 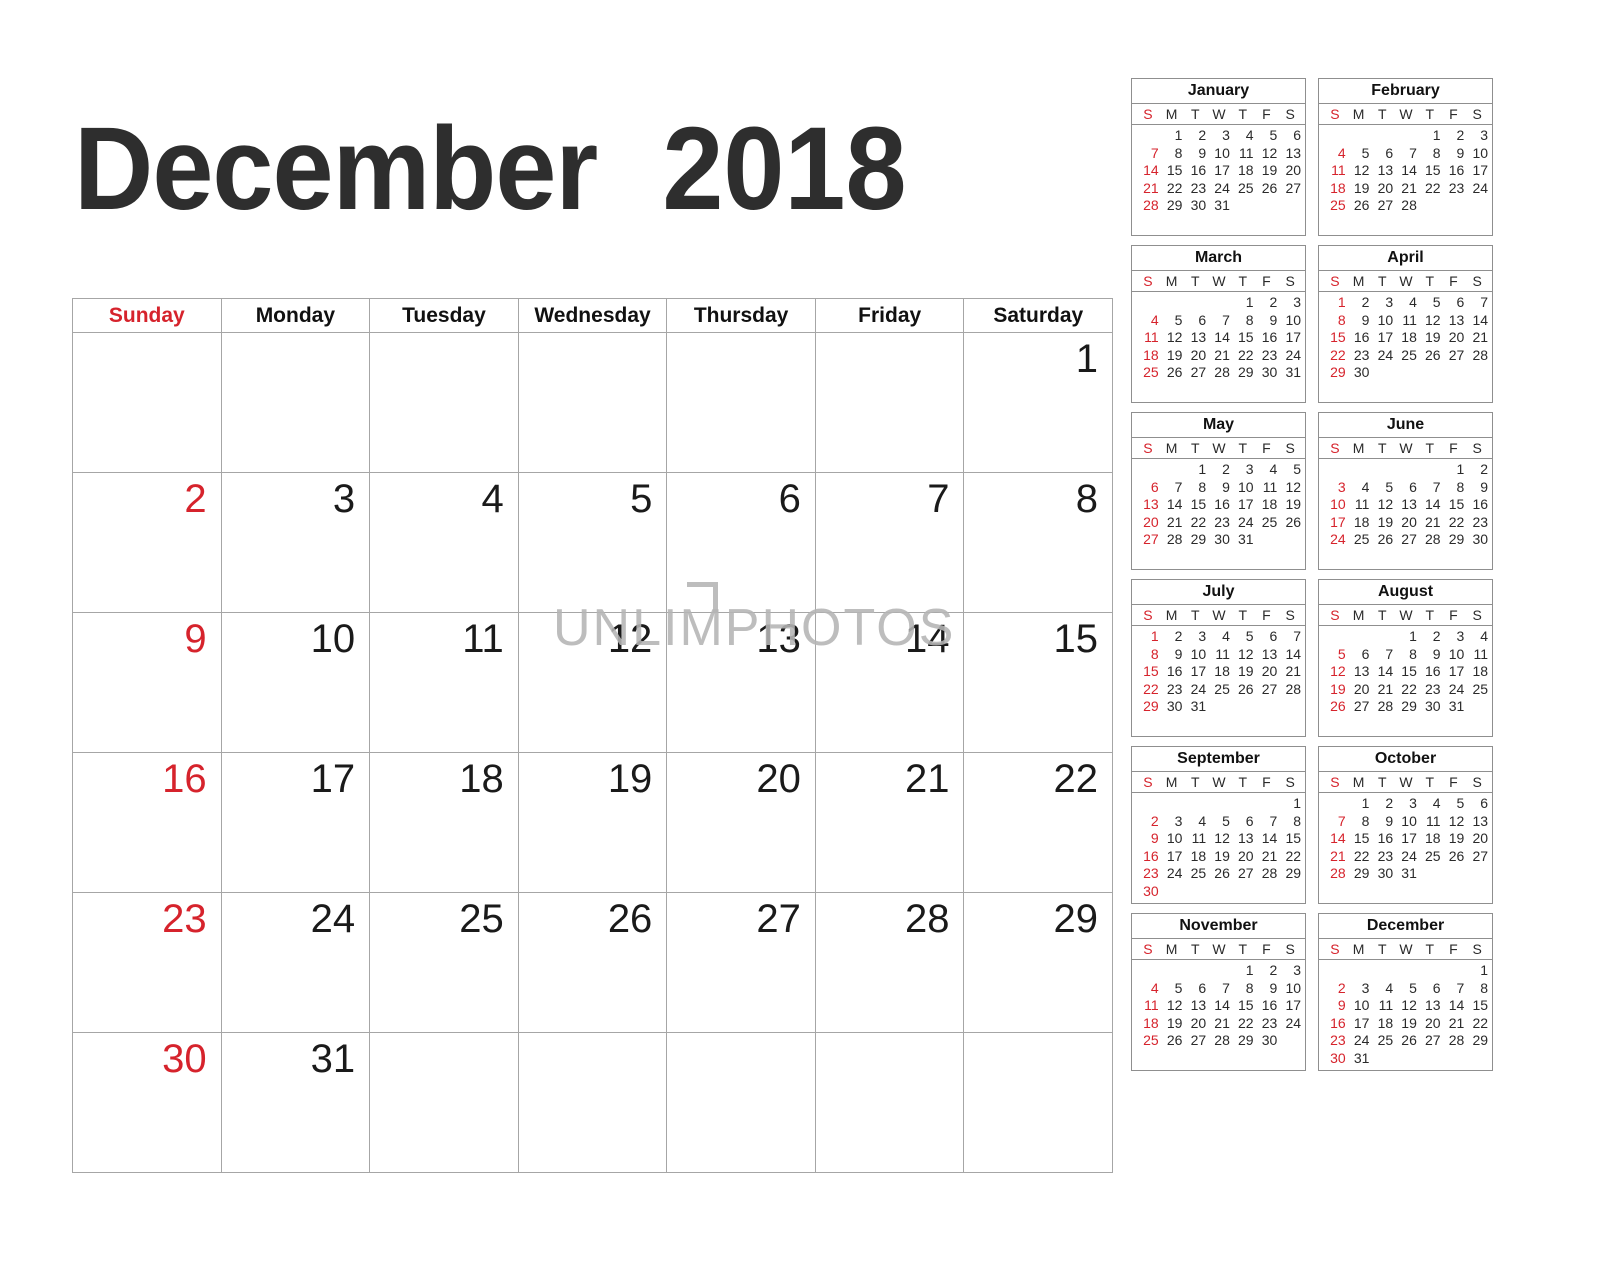 I want to click on day-cell-30: 30, so click(x=147, y=1103).